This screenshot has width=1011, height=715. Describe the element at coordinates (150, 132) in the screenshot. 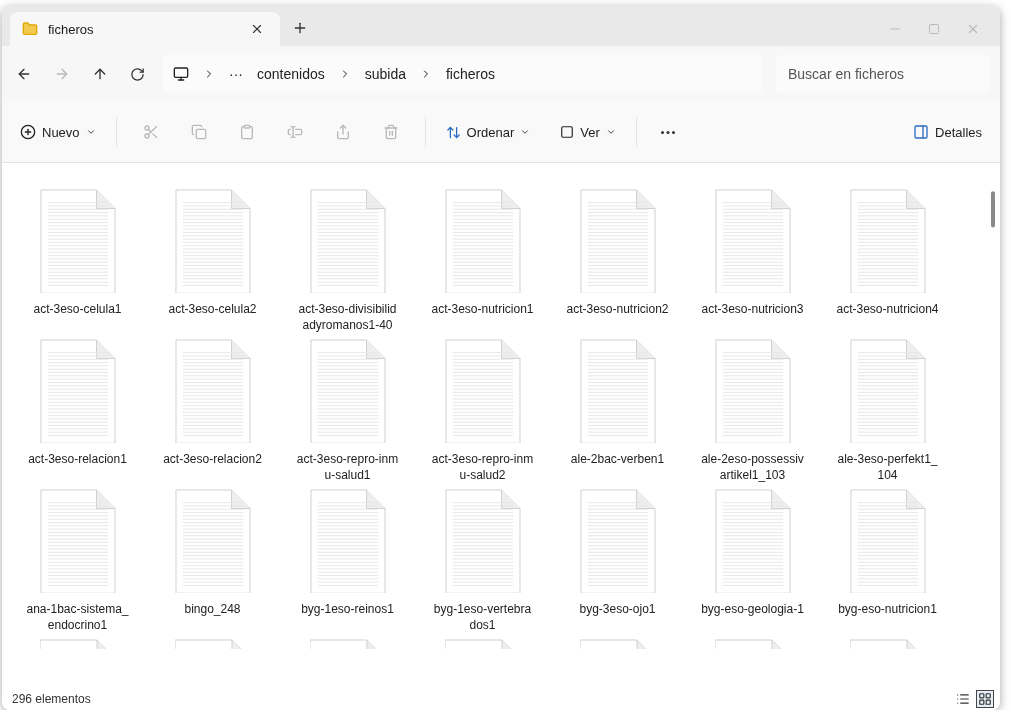

I see `scissors-icon` at that location.